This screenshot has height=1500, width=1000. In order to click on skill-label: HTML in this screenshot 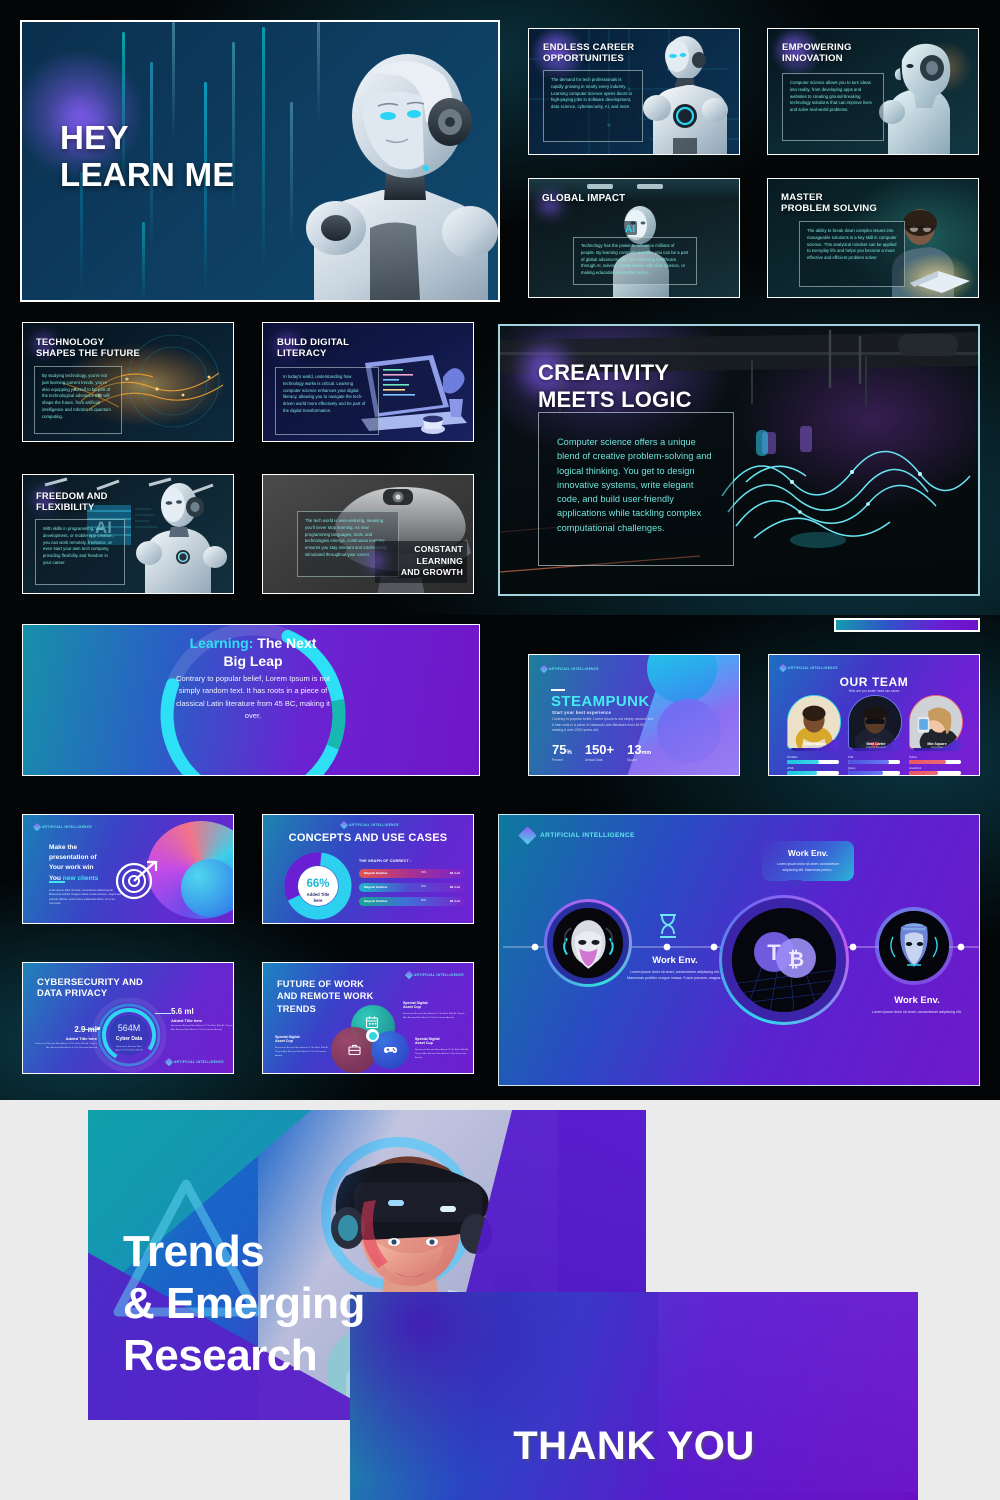, I will do `click(791, 768)`.